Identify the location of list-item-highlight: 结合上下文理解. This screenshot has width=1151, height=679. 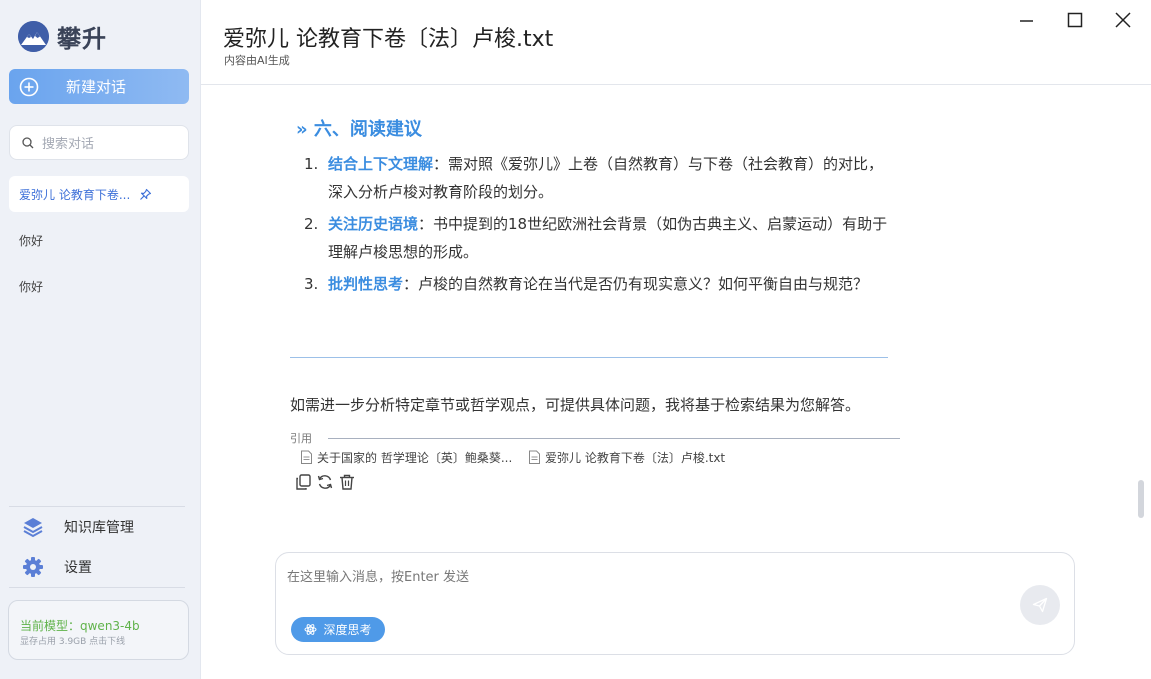
(381, 164).